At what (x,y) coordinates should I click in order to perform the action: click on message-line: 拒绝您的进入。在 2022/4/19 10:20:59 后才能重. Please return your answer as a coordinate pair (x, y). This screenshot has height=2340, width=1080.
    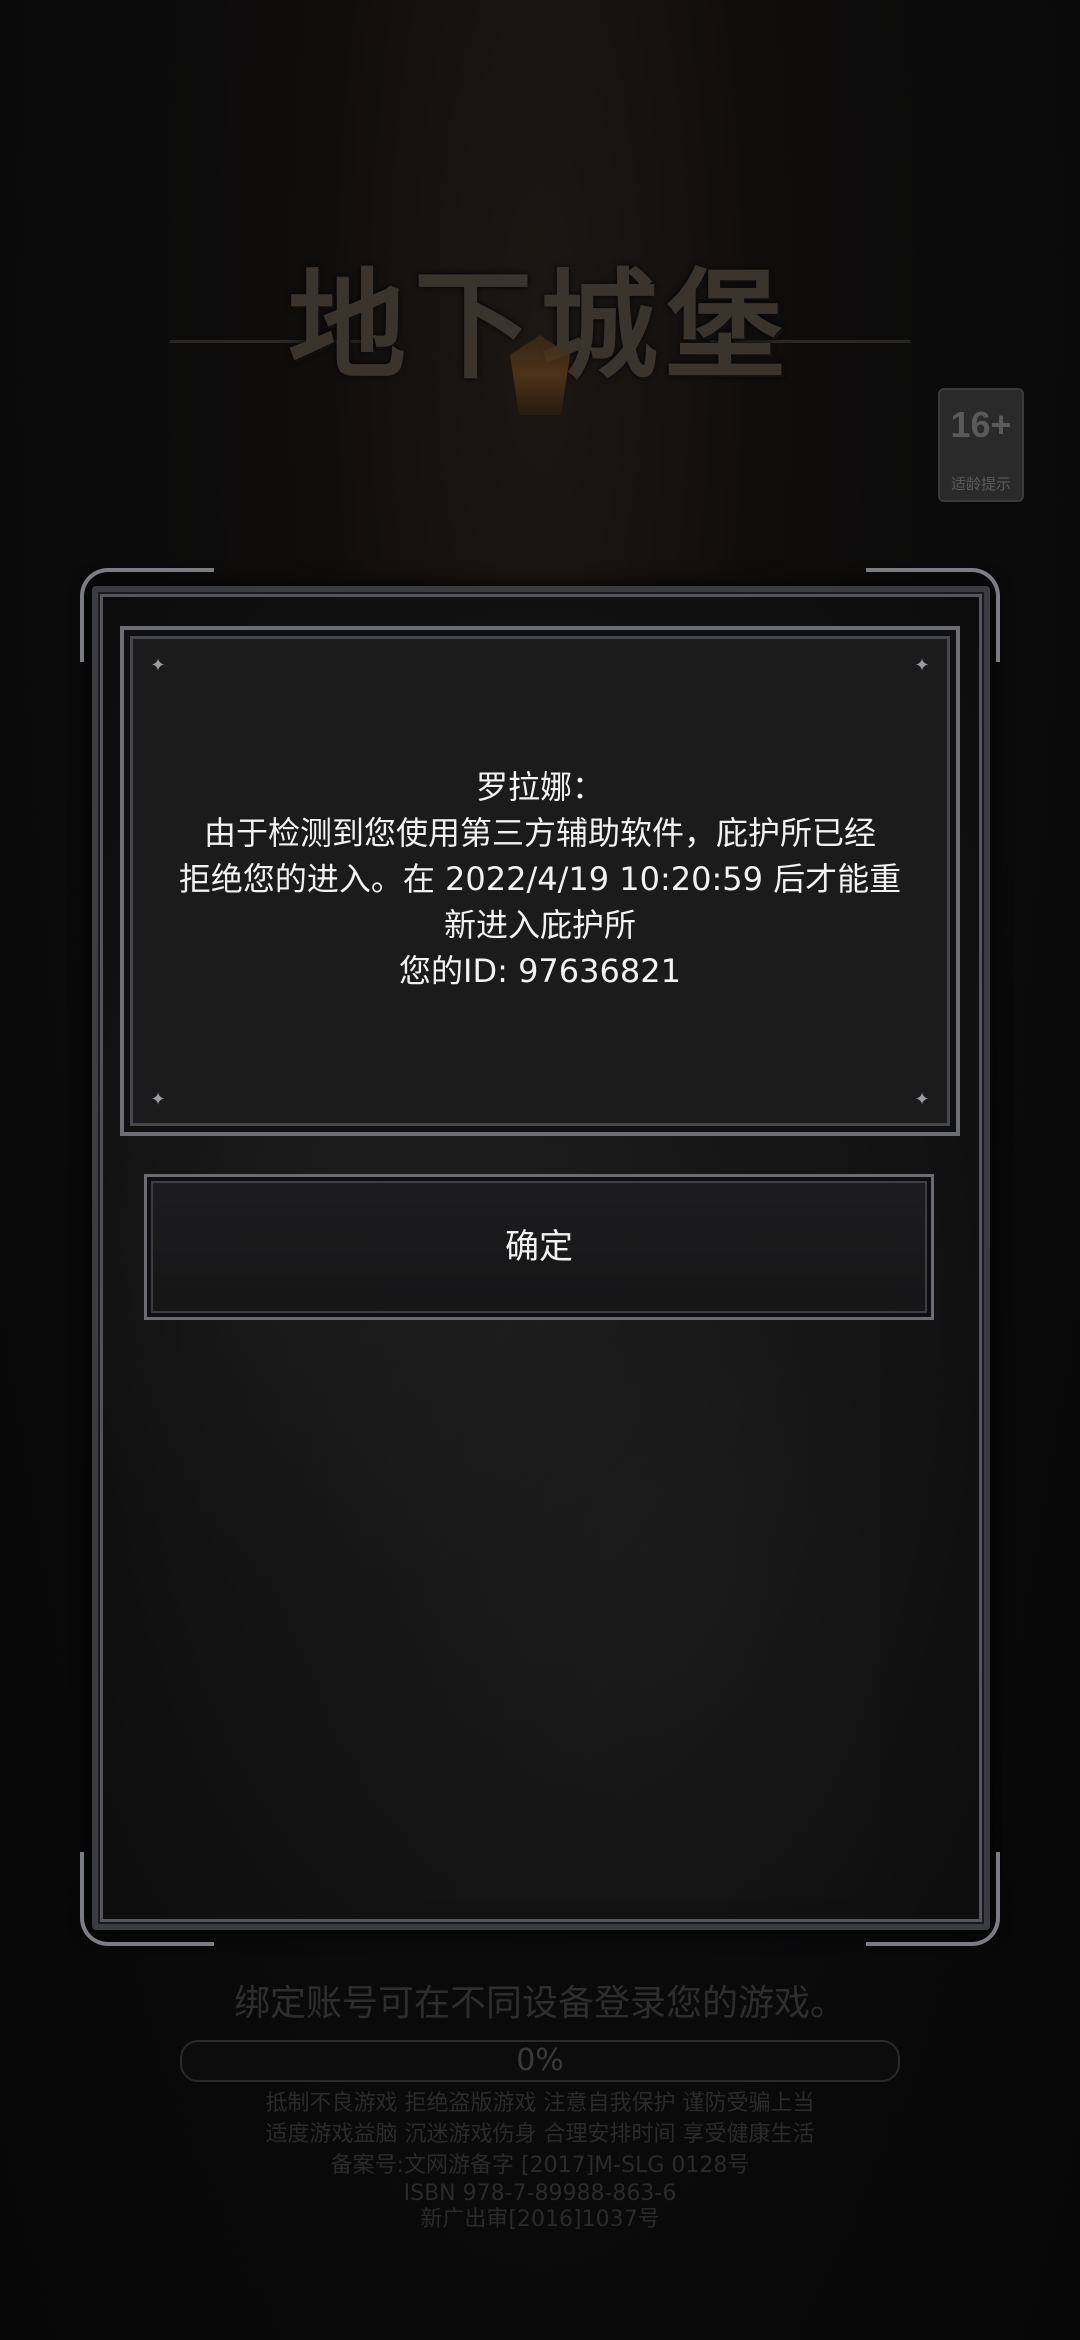
    Looking at the image, I should click on (540, 879).